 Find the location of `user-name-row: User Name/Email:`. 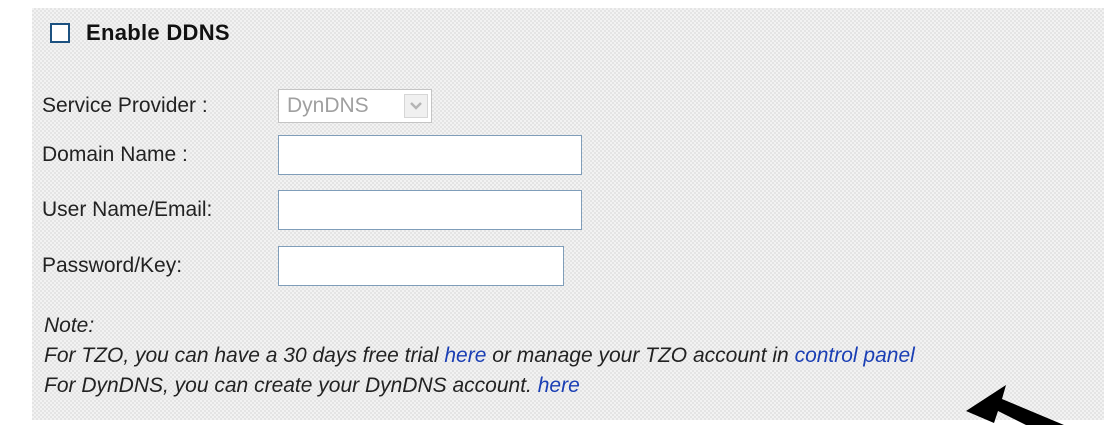

user-name-row: User Name/Email: is located at coordinates (312, 210).